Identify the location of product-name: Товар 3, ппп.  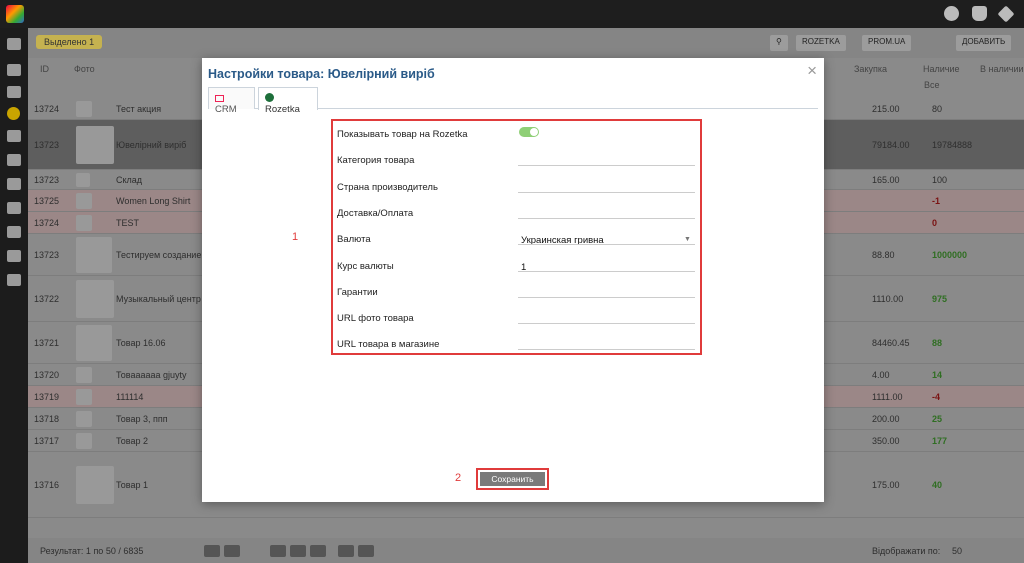
(142, 419).